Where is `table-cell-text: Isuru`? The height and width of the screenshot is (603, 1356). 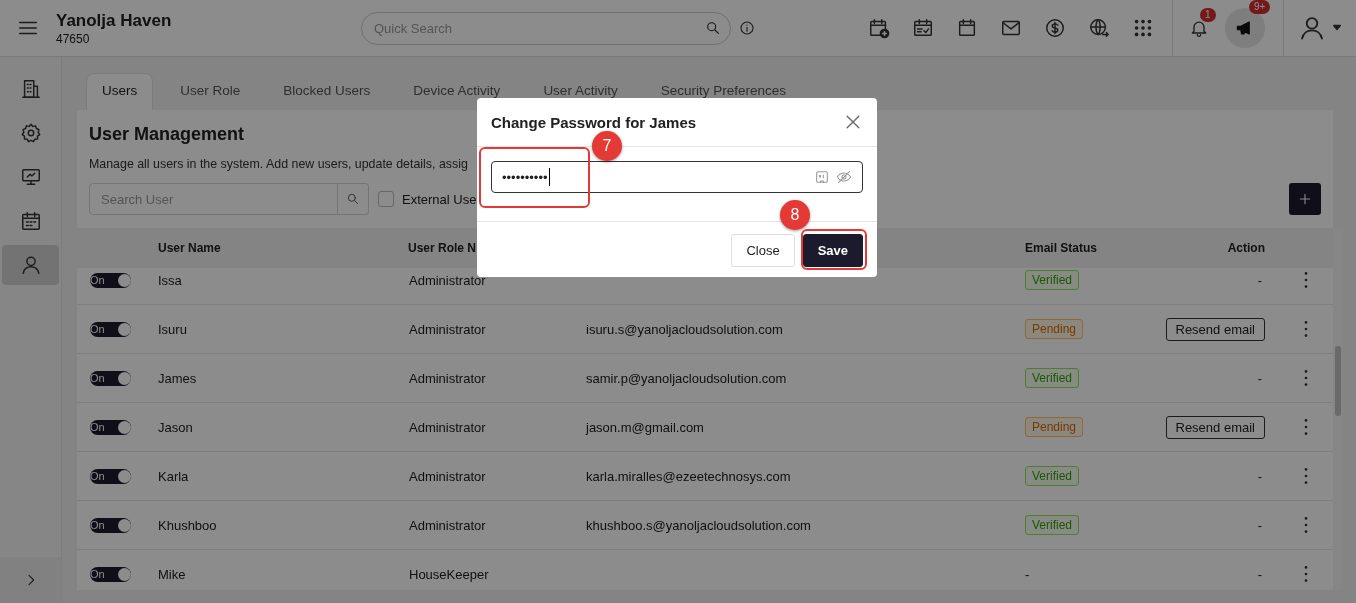 table-cell-text: Isuru is located at coordinates (172, 329).